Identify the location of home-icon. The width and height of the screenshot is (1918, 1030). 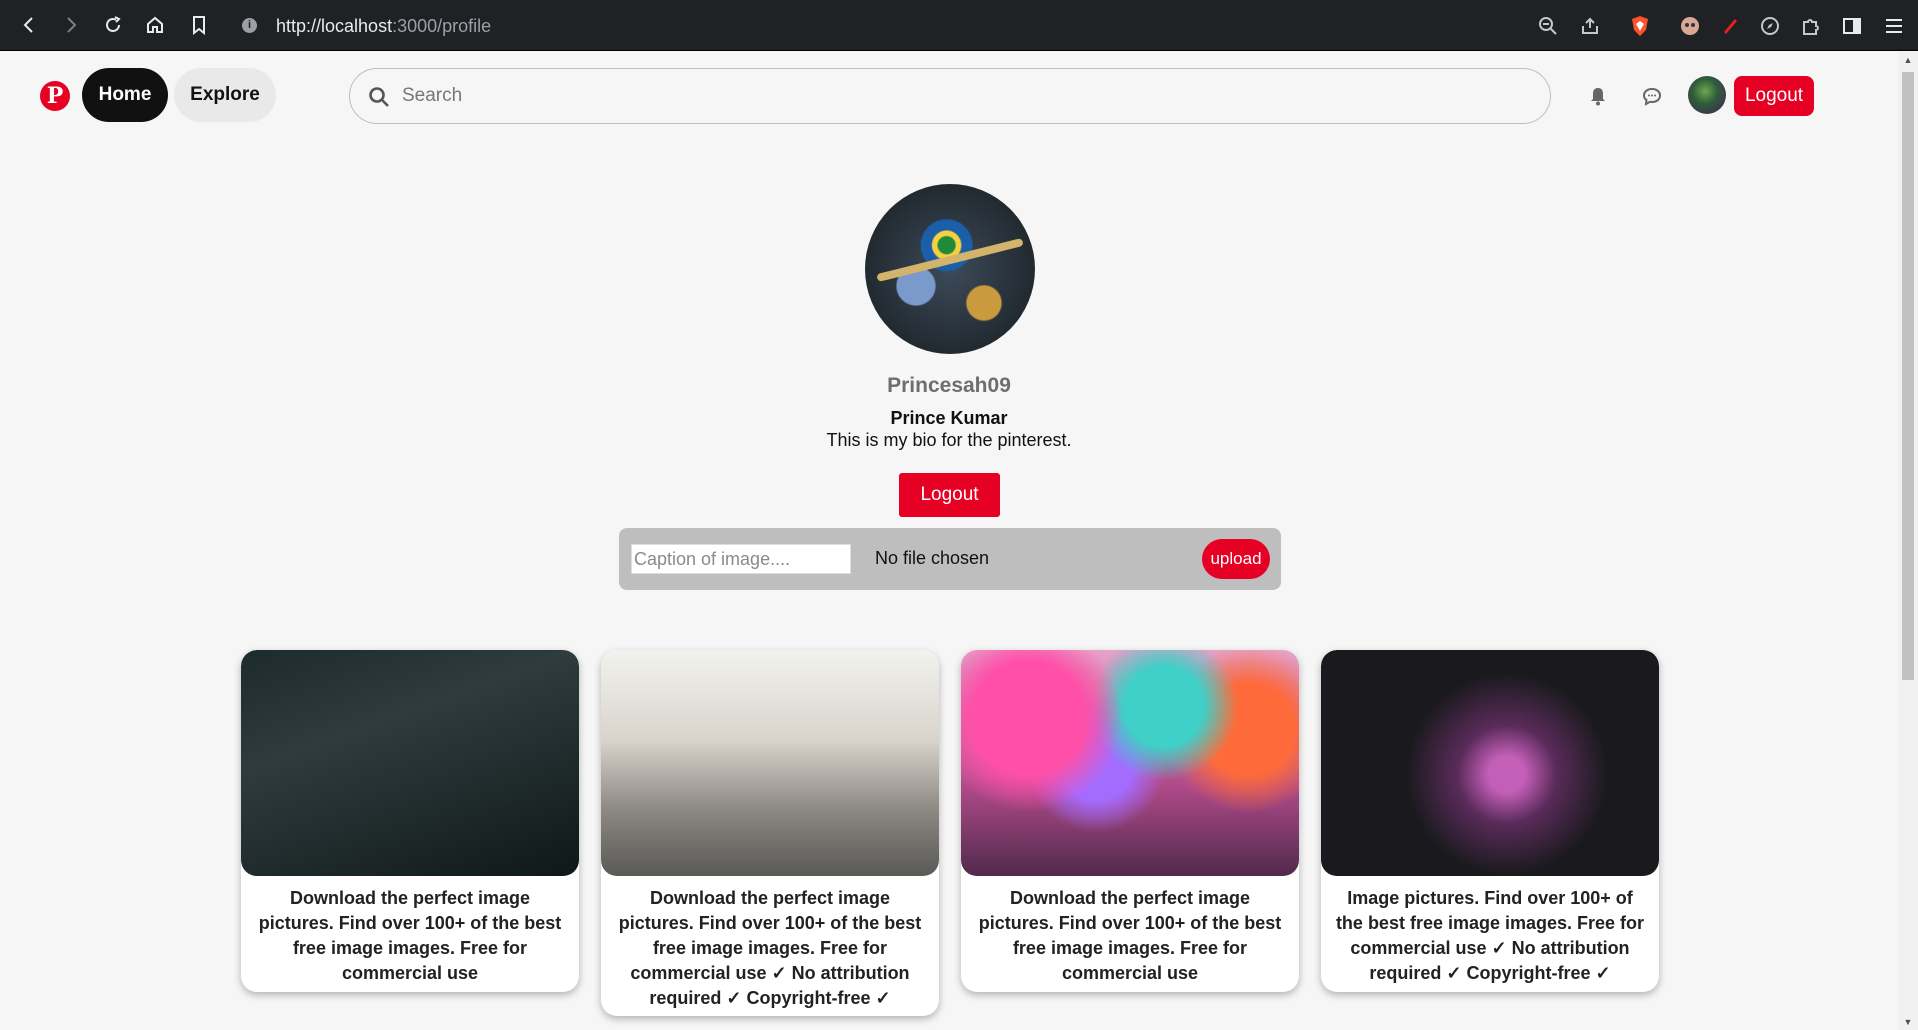
(155, 25).